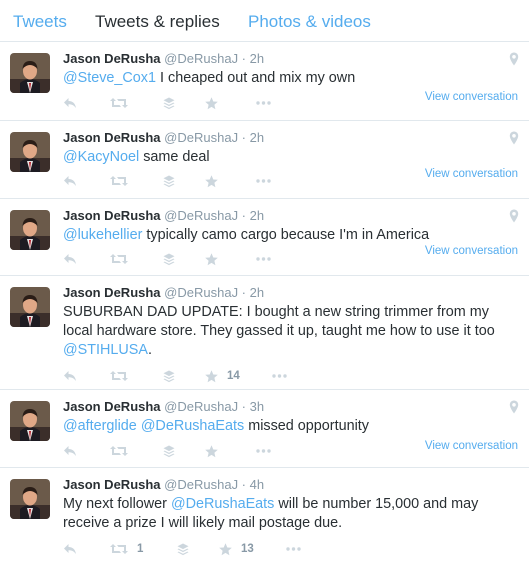 This screenshot has width=529, height=571. I want to click on tab-tweets: Tweets, so click(40, 22).